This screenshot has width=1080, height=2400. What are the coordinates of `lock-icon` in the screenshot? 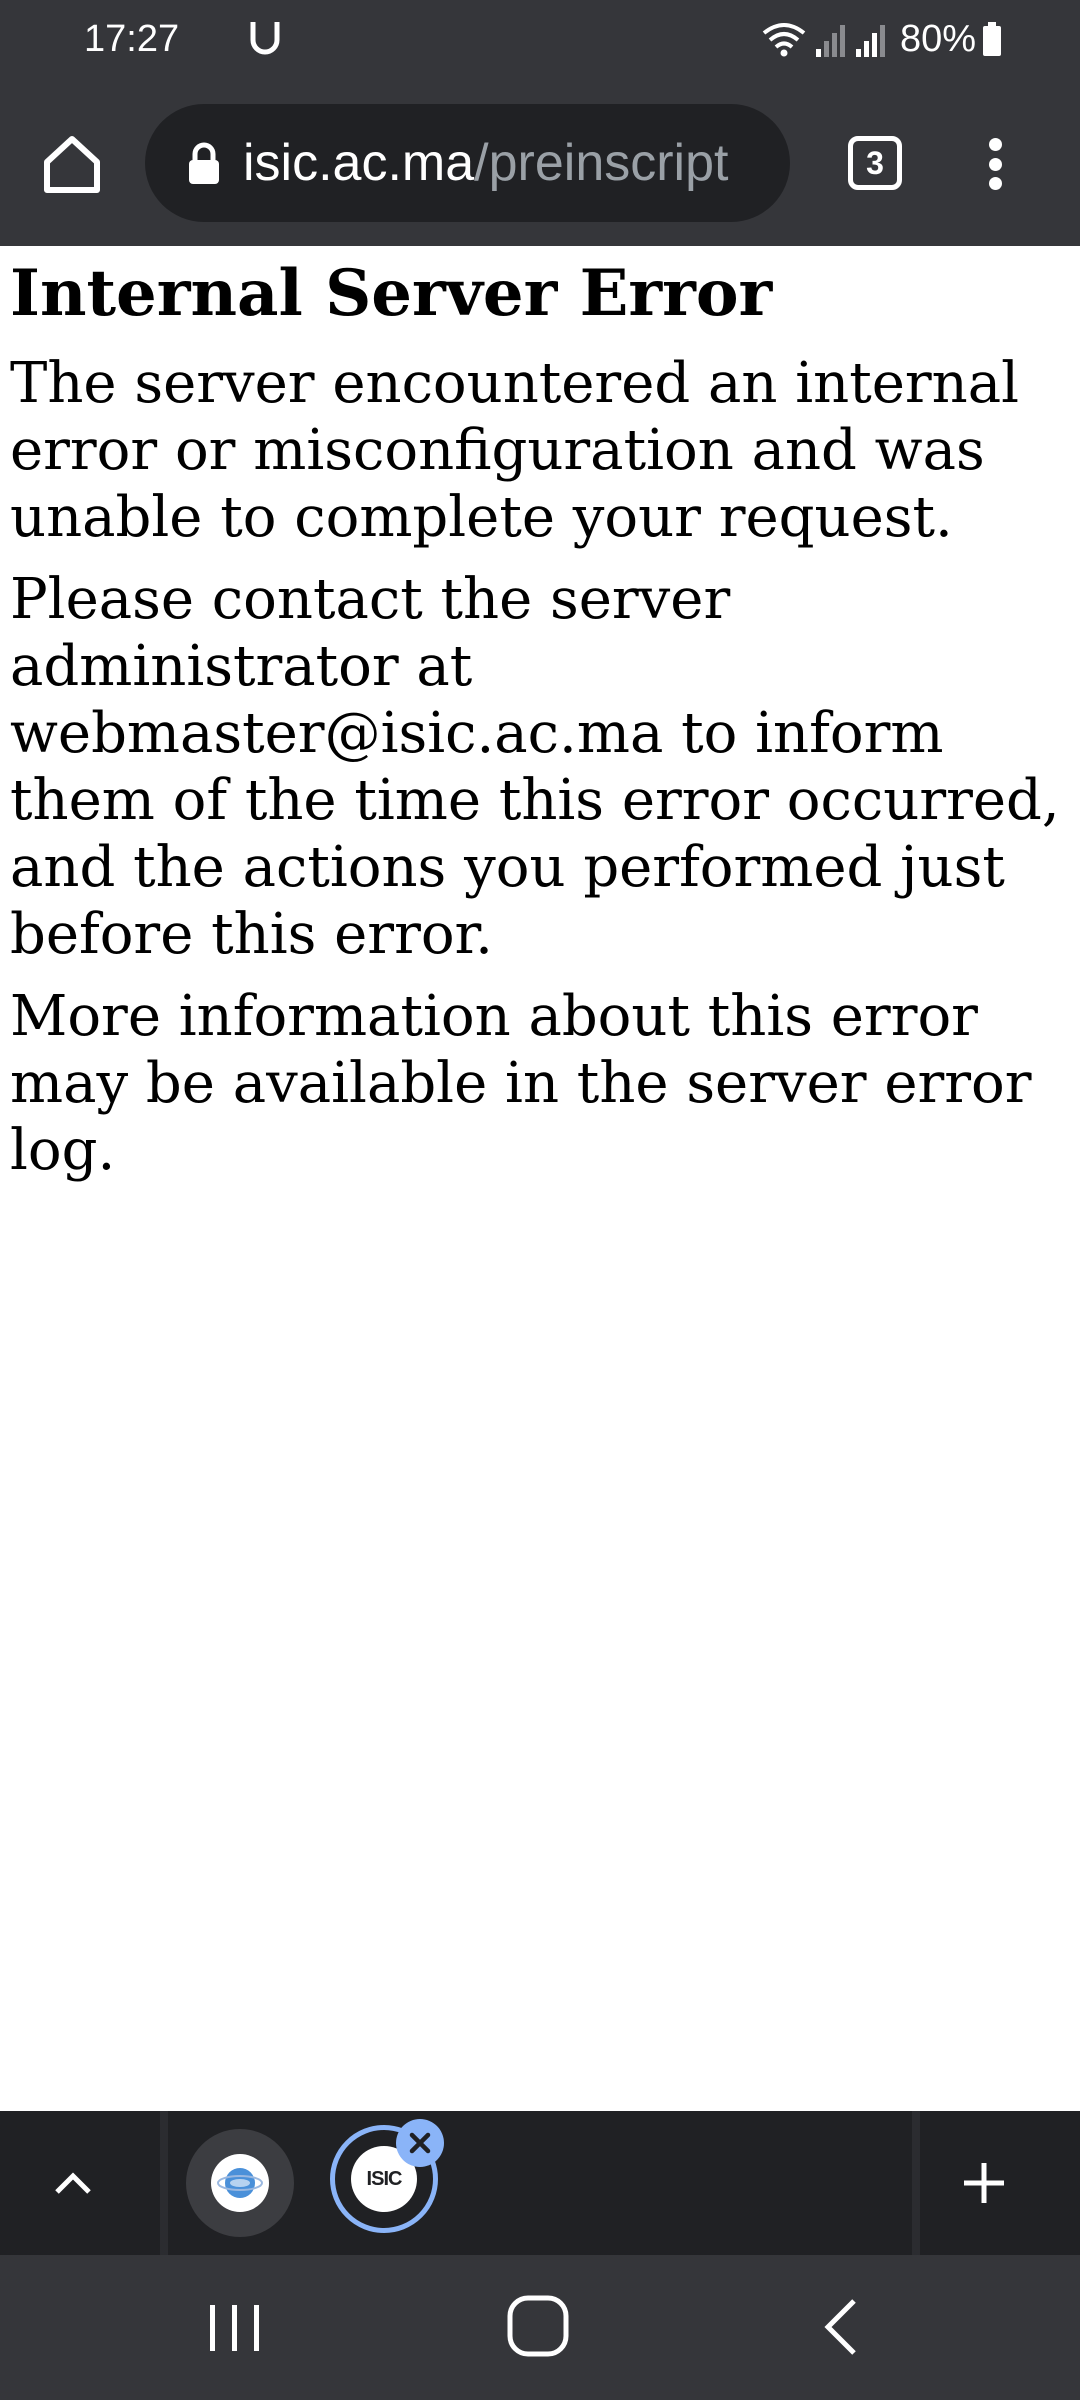 It's located at (204, 163).